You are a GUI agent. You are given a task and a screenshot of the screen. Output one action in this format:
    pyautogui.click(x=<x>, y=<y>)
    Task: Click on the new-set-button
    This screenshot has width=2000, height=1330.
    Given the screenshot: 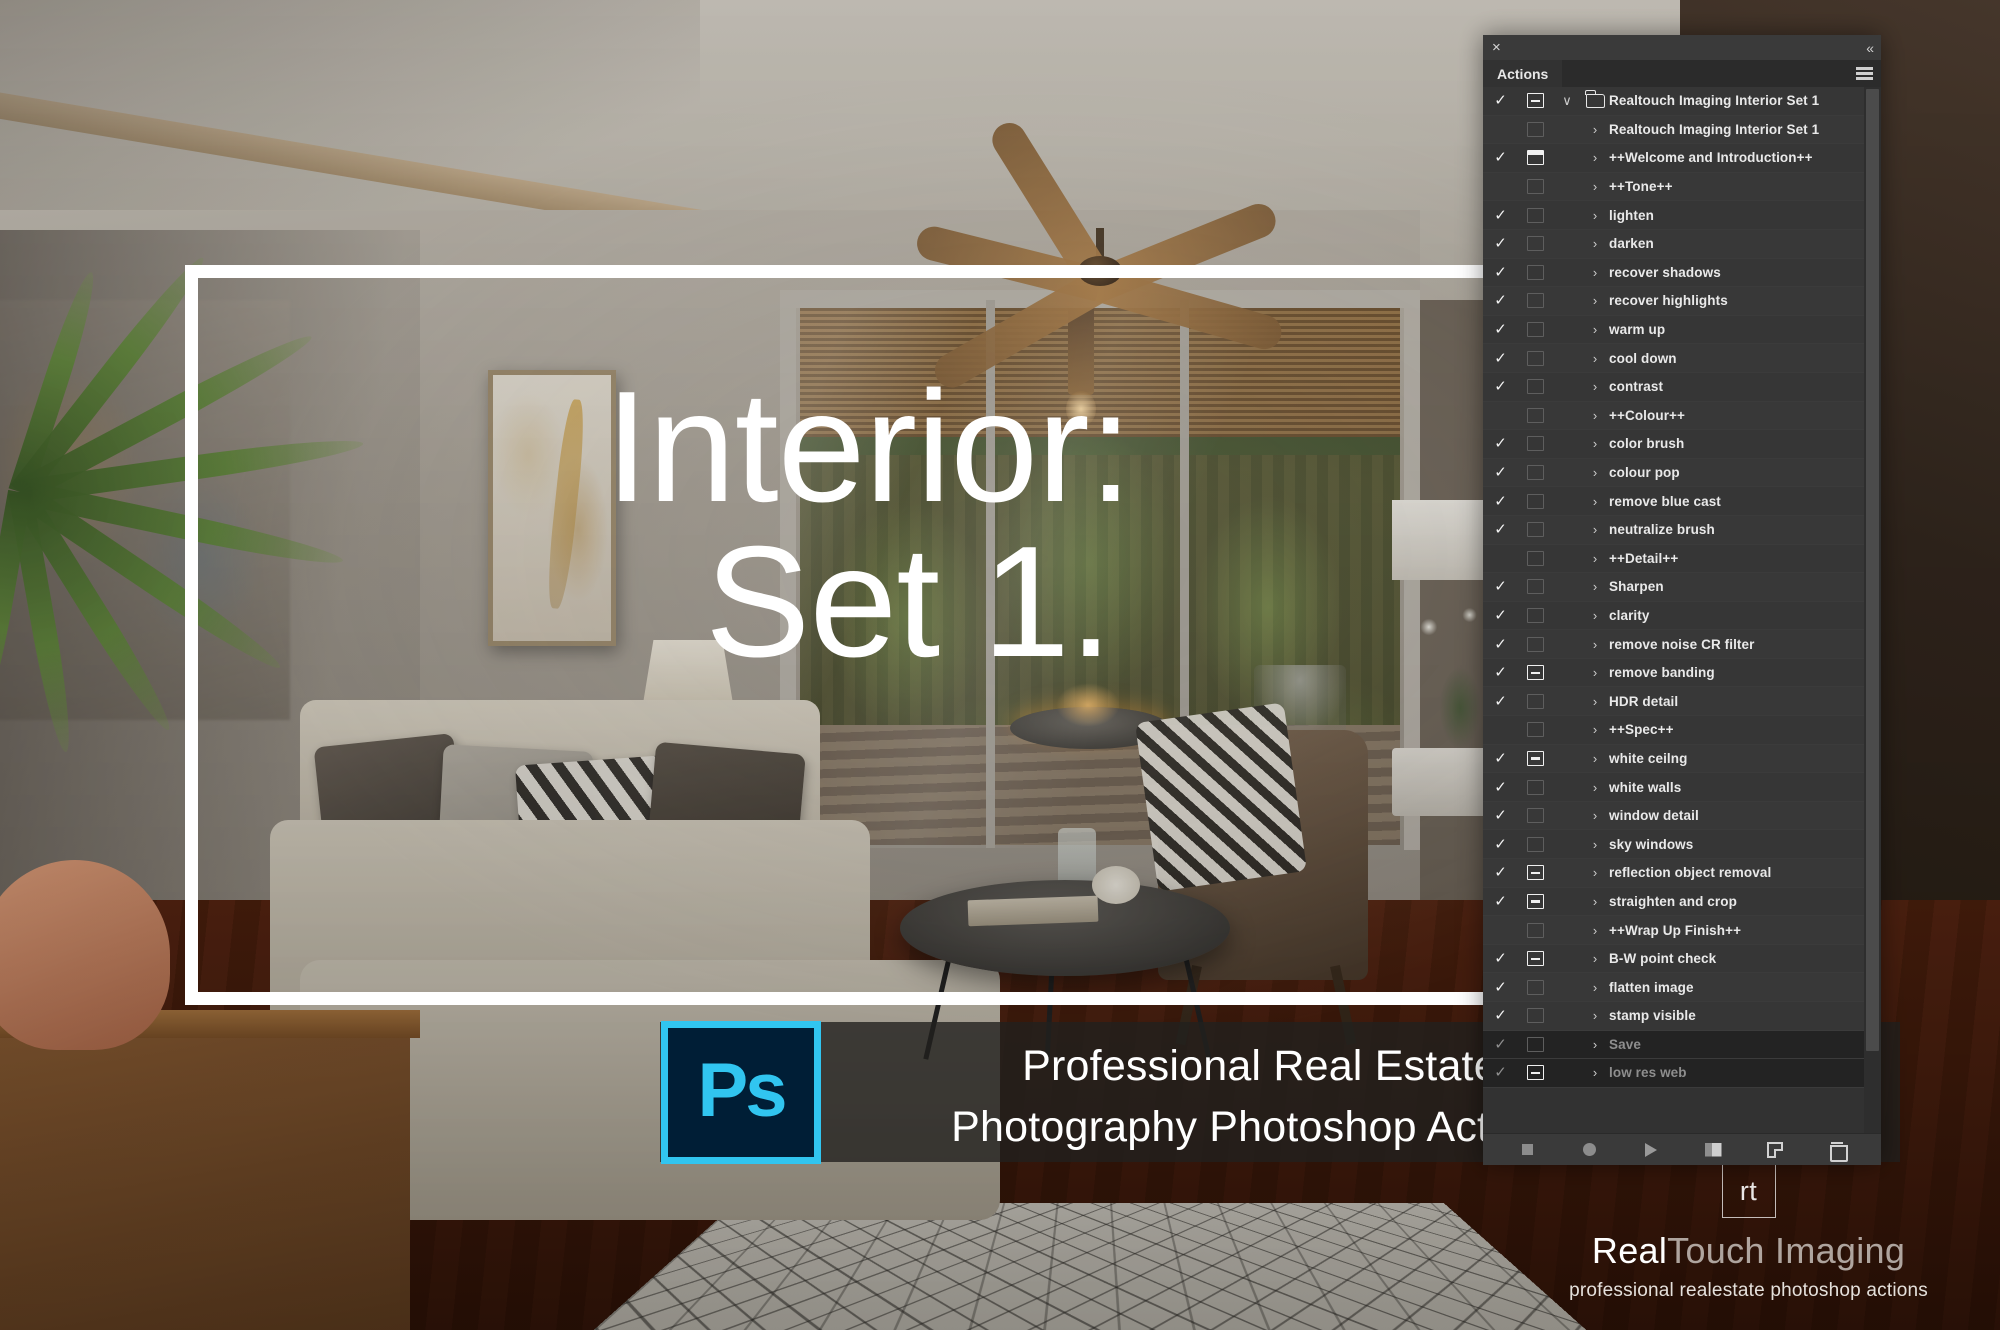 What is the action you would take?
    pyautogui.click(x=1713, y=1150)
    